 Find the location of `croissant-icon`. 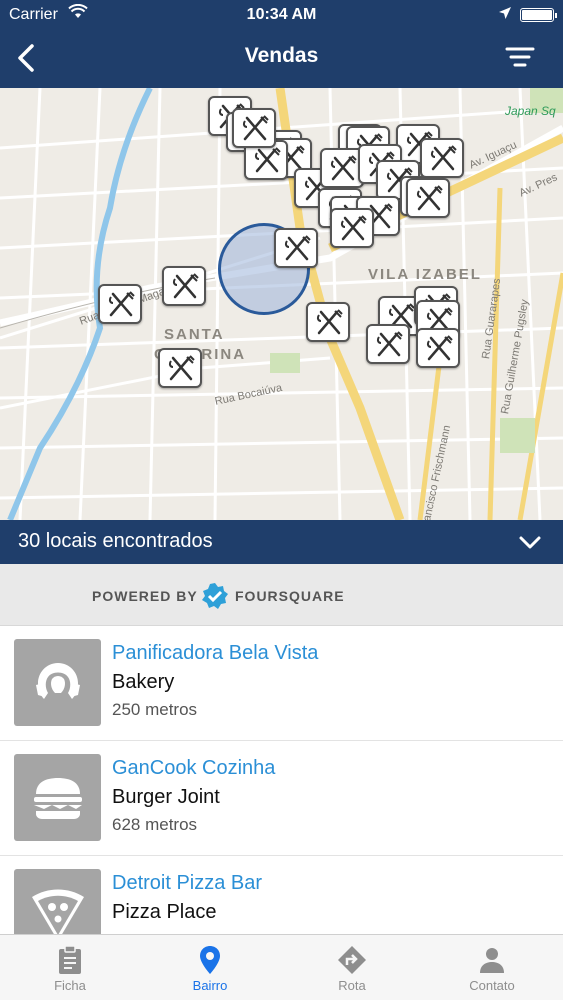

croissant-icon is located at coordinates (58, 681).